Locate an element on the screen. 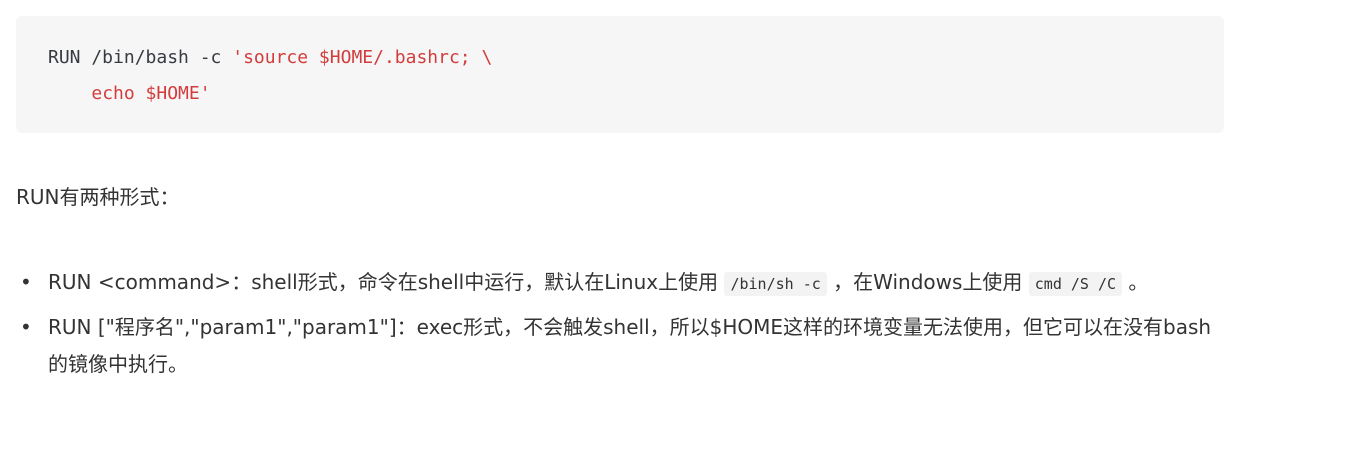  code-string: echo $HOME' is located at coordinates (151, 93).